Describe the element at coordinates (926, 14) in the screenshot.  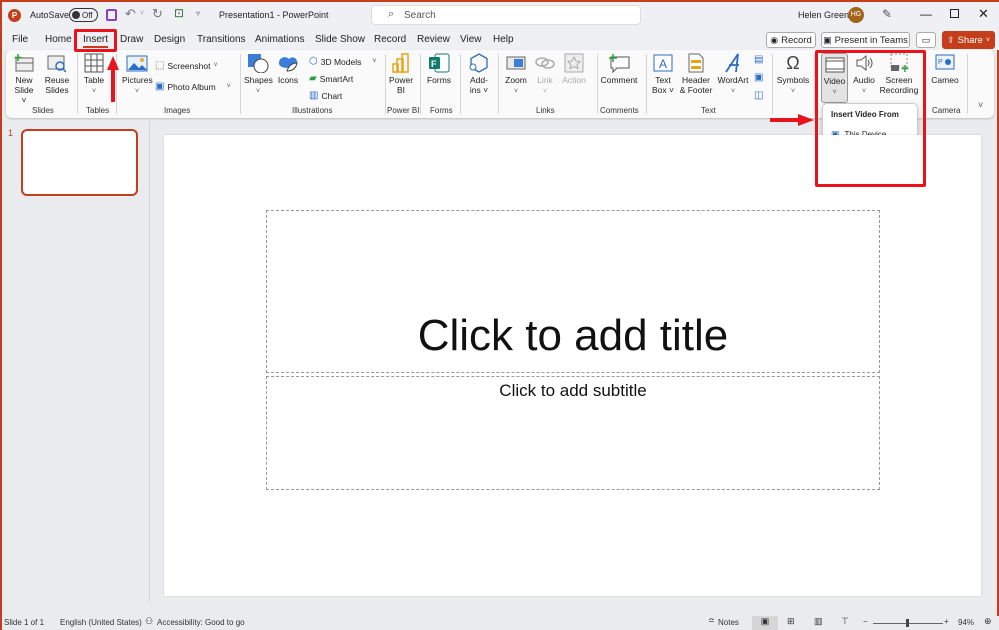
I see `minimize-icon: —` at that location.